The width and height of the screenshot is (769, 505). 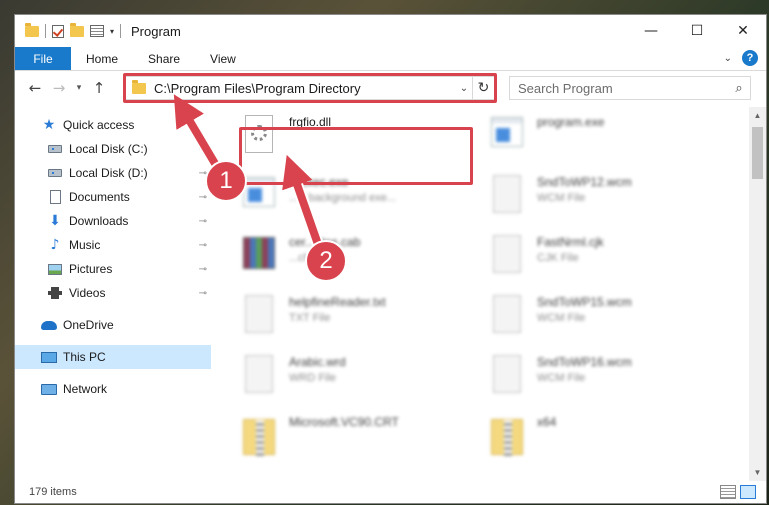 I want to click on sidebar-item-music: ♪ Music ⊸, so click(x=113, y=245).